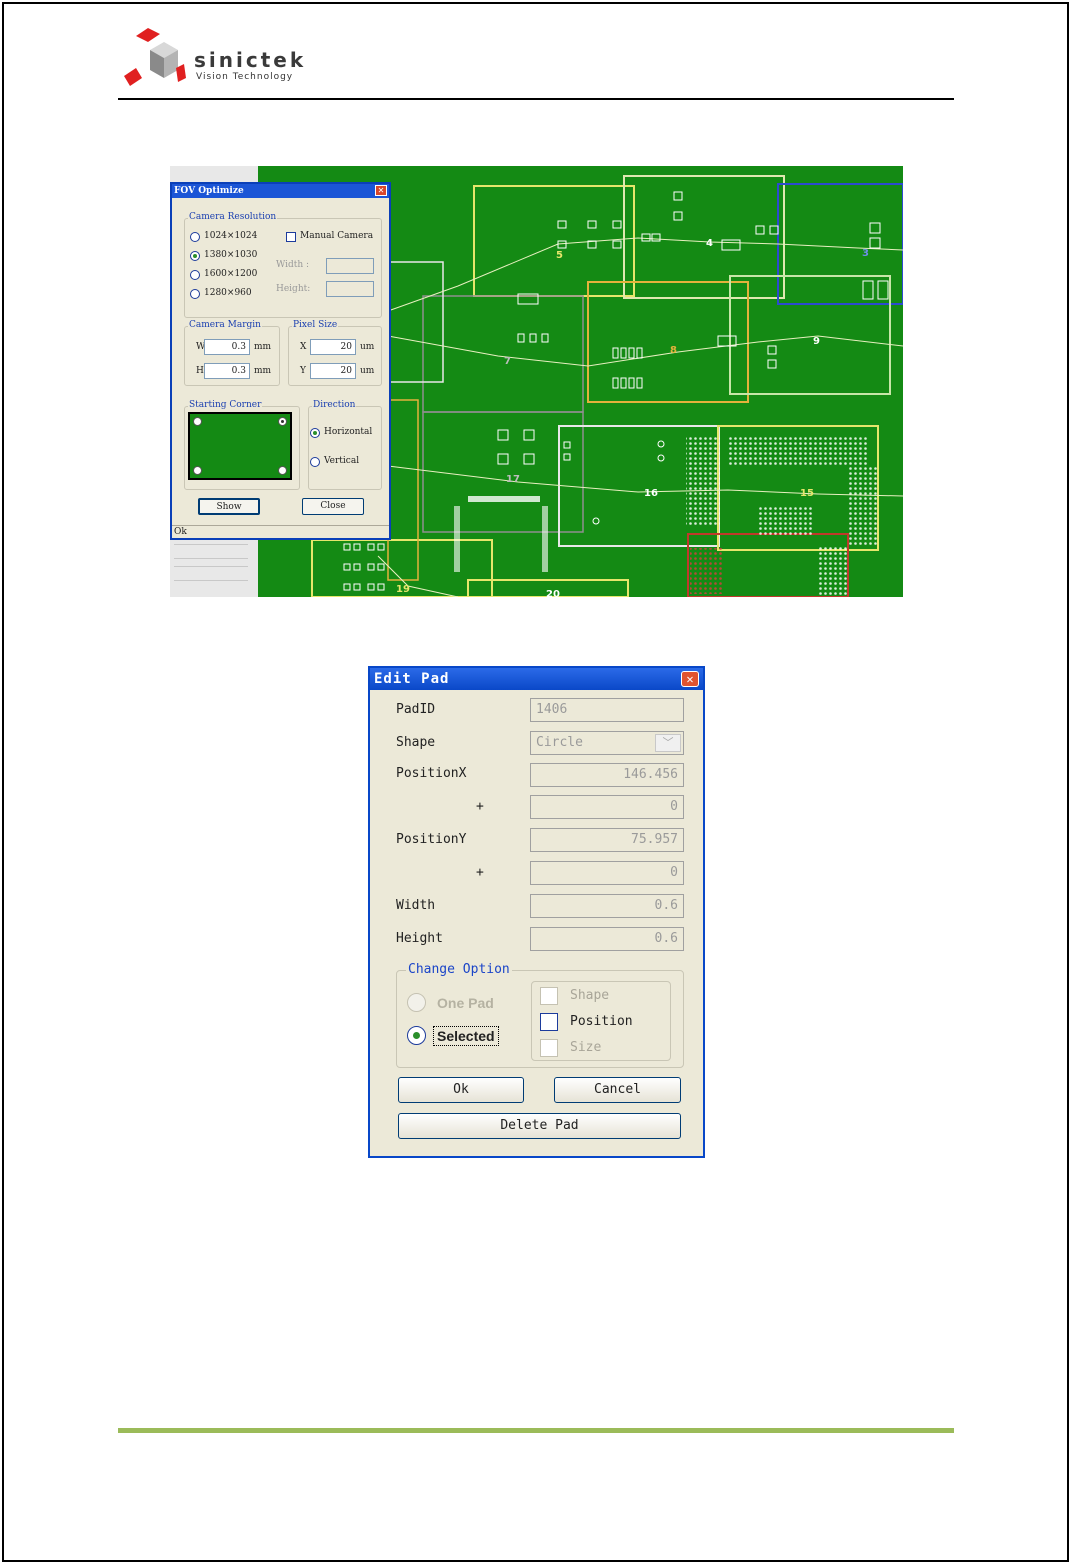 This screenshot has width=1071, height=1564. I want to click on manual-camera-label: Manual Camera, so click(337, 236).